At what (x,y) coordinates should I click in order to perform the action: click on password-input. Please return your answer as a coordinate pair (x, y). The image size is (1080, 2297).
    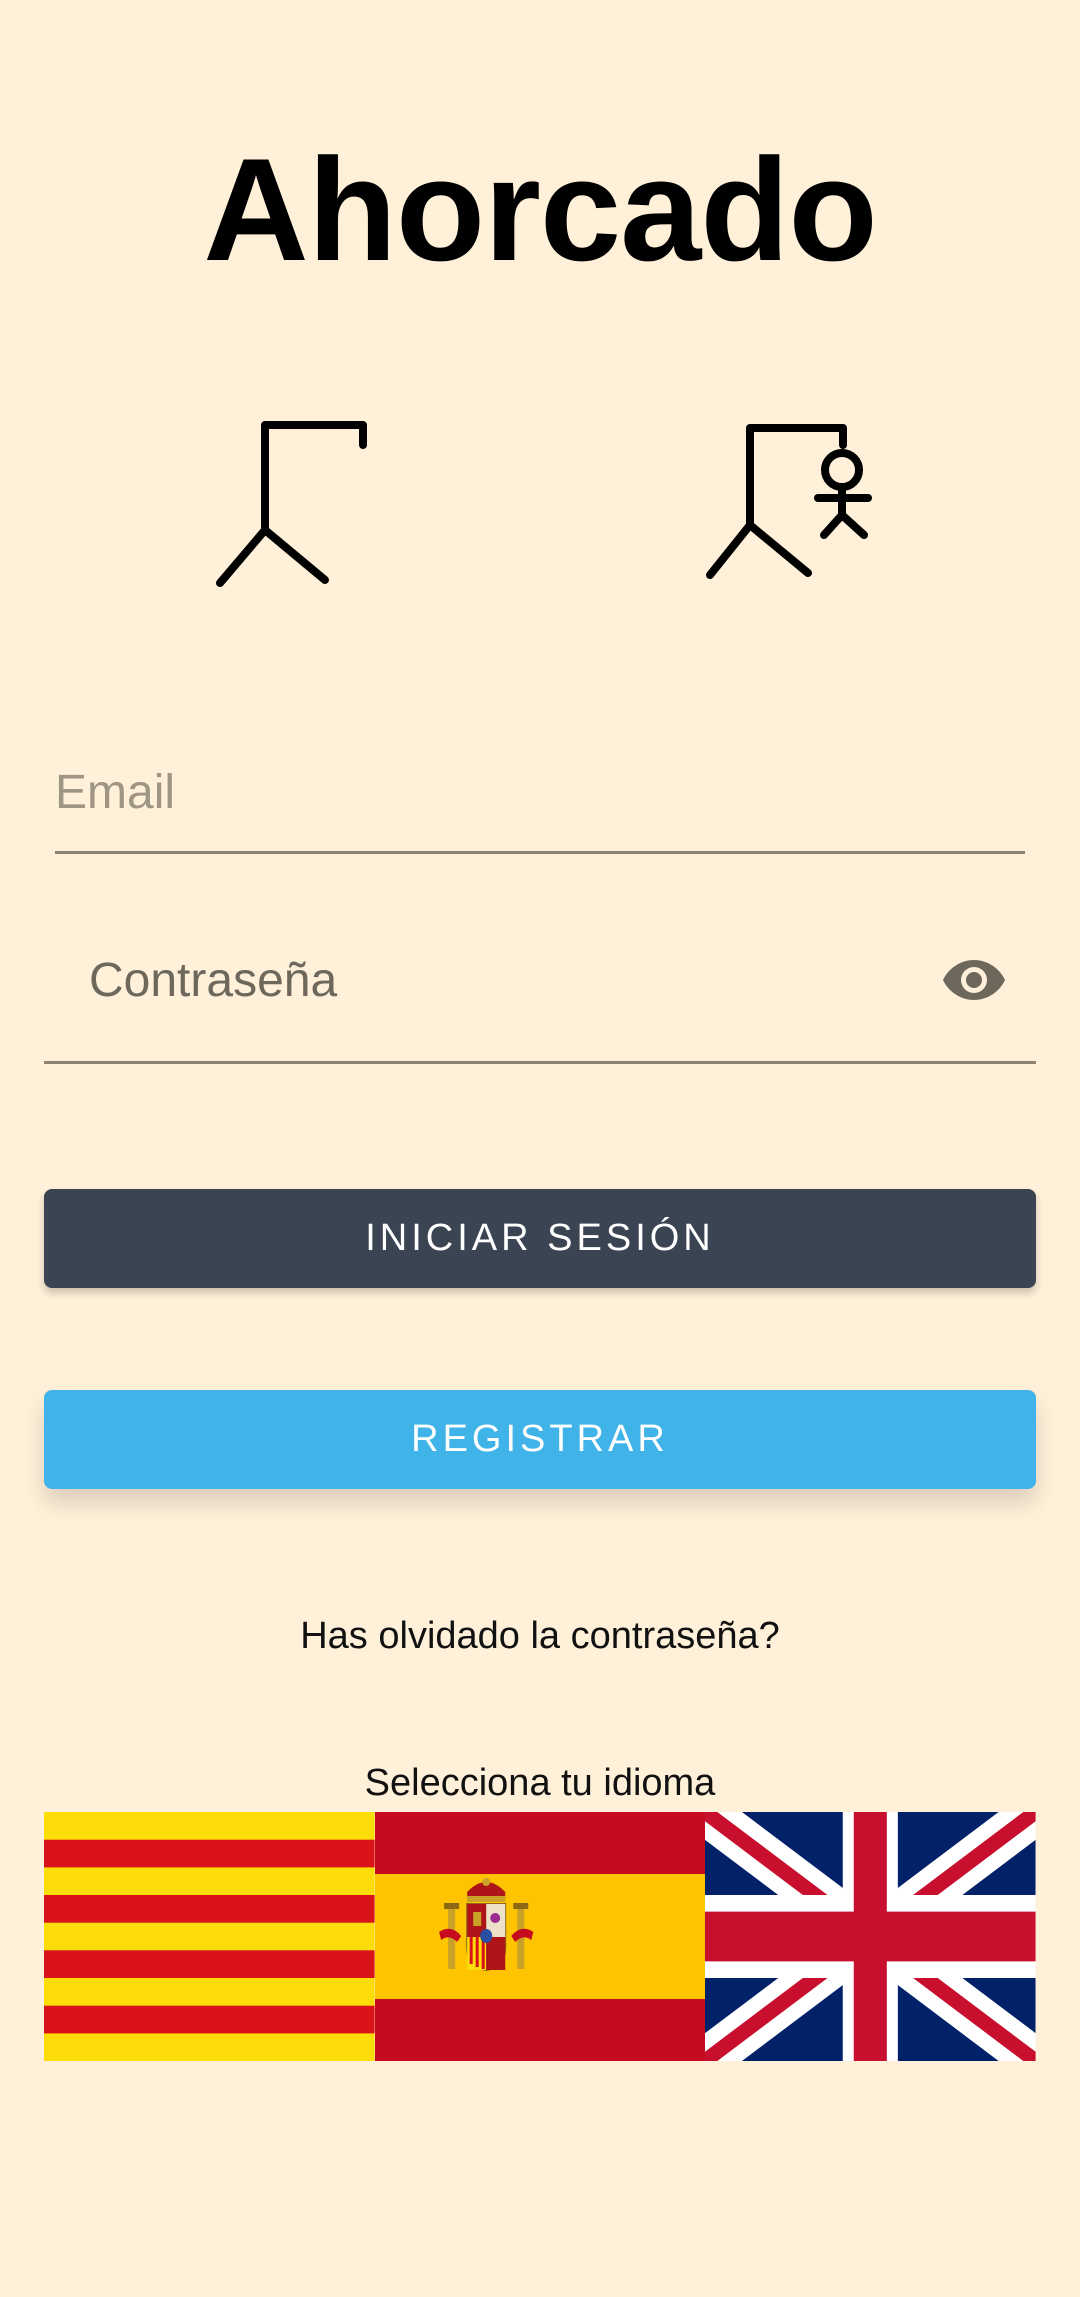
    Looking at the image, I should click on (509, 980).